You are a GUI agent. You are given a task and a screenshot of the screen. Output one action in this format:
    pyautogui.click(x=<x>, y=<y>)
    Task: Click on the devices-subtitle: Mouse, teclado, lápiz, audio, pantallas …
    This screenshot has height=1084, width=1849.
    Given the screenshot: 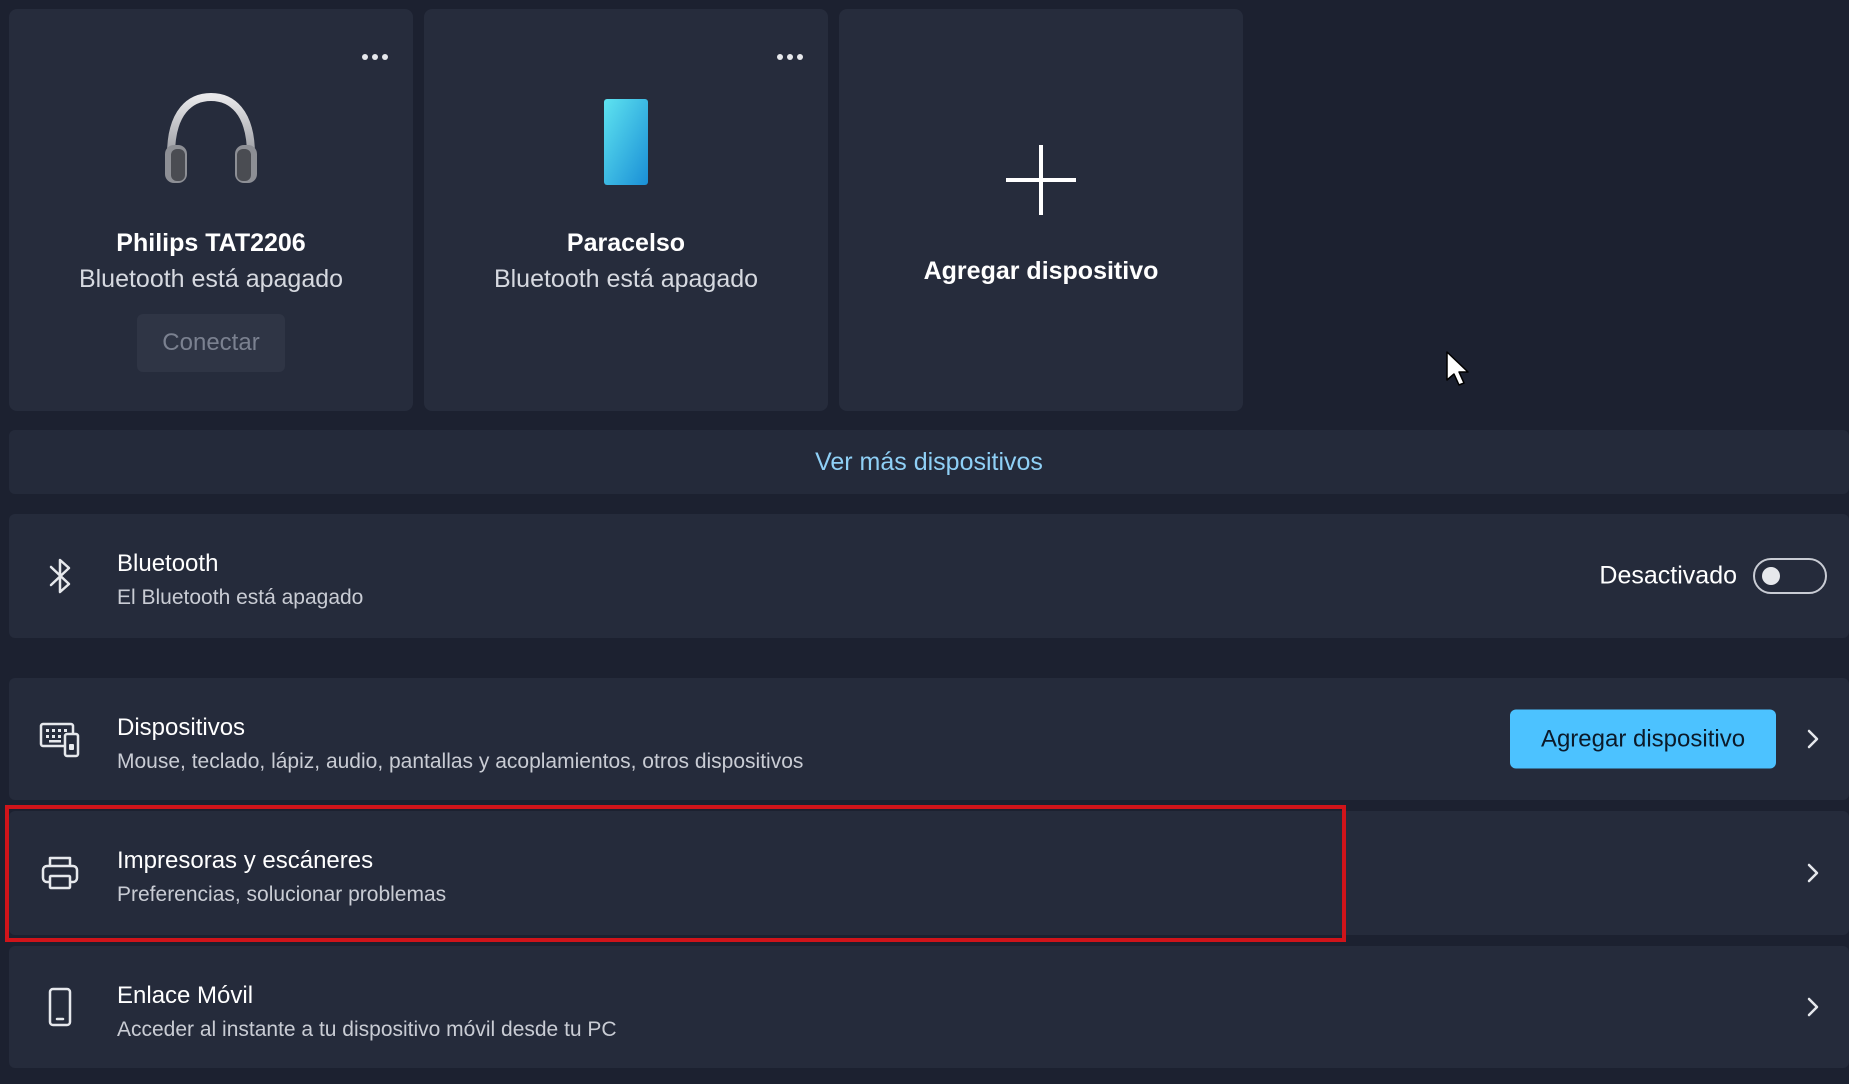 What is the action you would take?
    pyautogui.click(x=460, y=761)
    